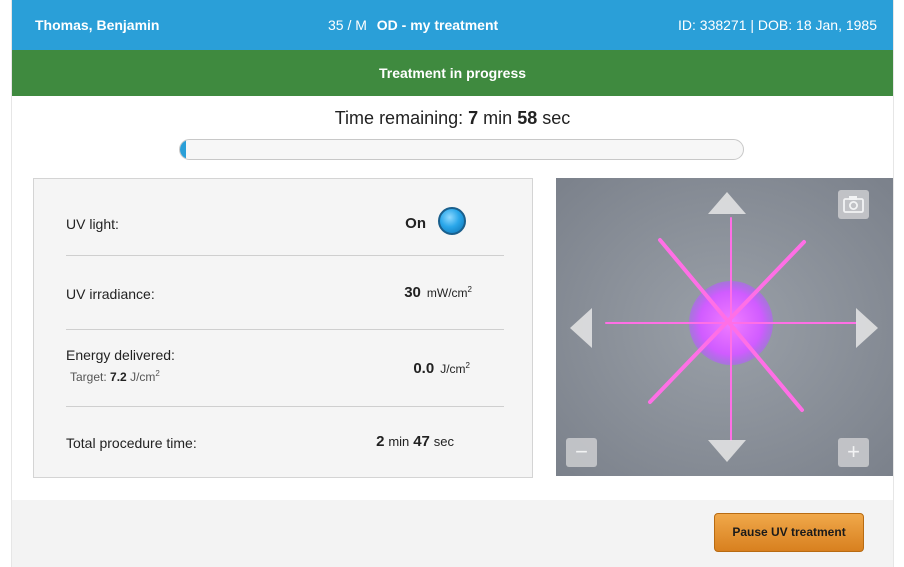  I want to click on time-remaining: Time remaining: 7 min 58 sec, so click(452, 118).